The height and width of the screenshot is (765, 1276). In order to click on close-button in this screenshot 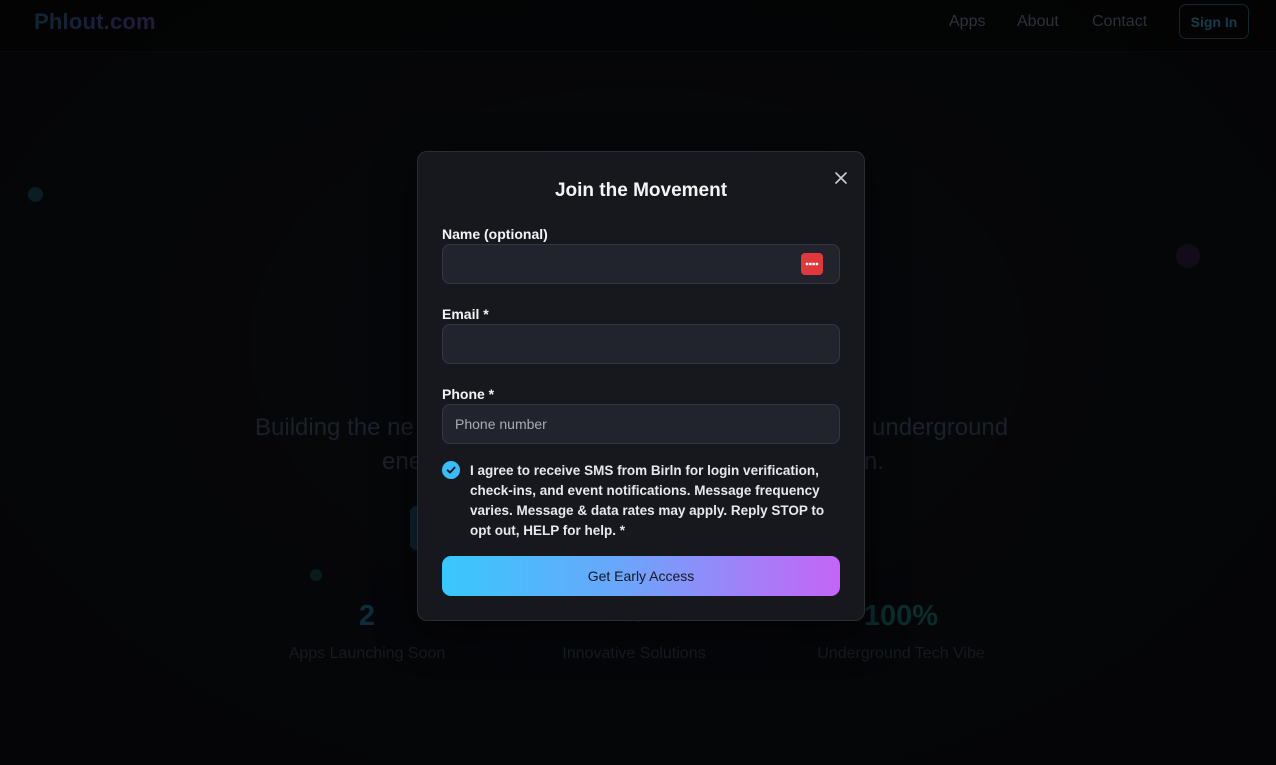, I will do `click(841, 178)`.